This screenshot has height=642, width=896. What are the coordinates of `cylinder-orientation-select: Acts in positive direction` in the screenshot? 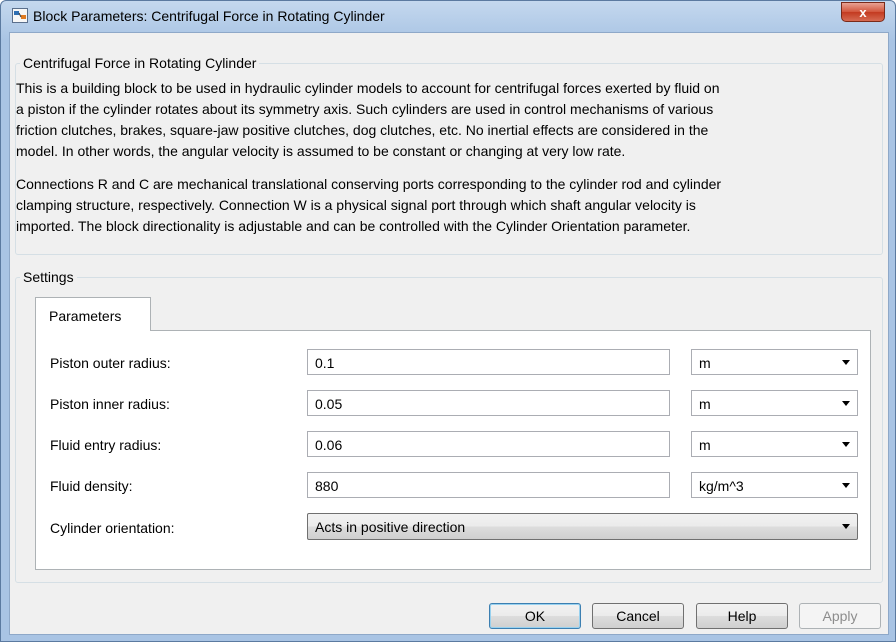 It's located at (582, 526).